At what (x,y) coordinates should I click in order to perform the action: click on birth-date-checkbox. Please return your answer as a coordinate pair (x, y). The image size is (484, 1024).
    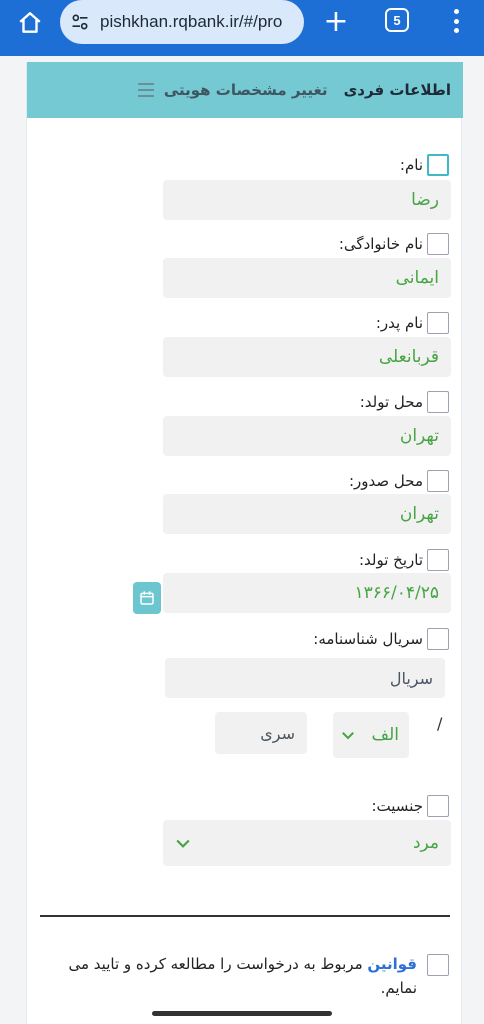
    Looking at the image, I should click on (438, 560).